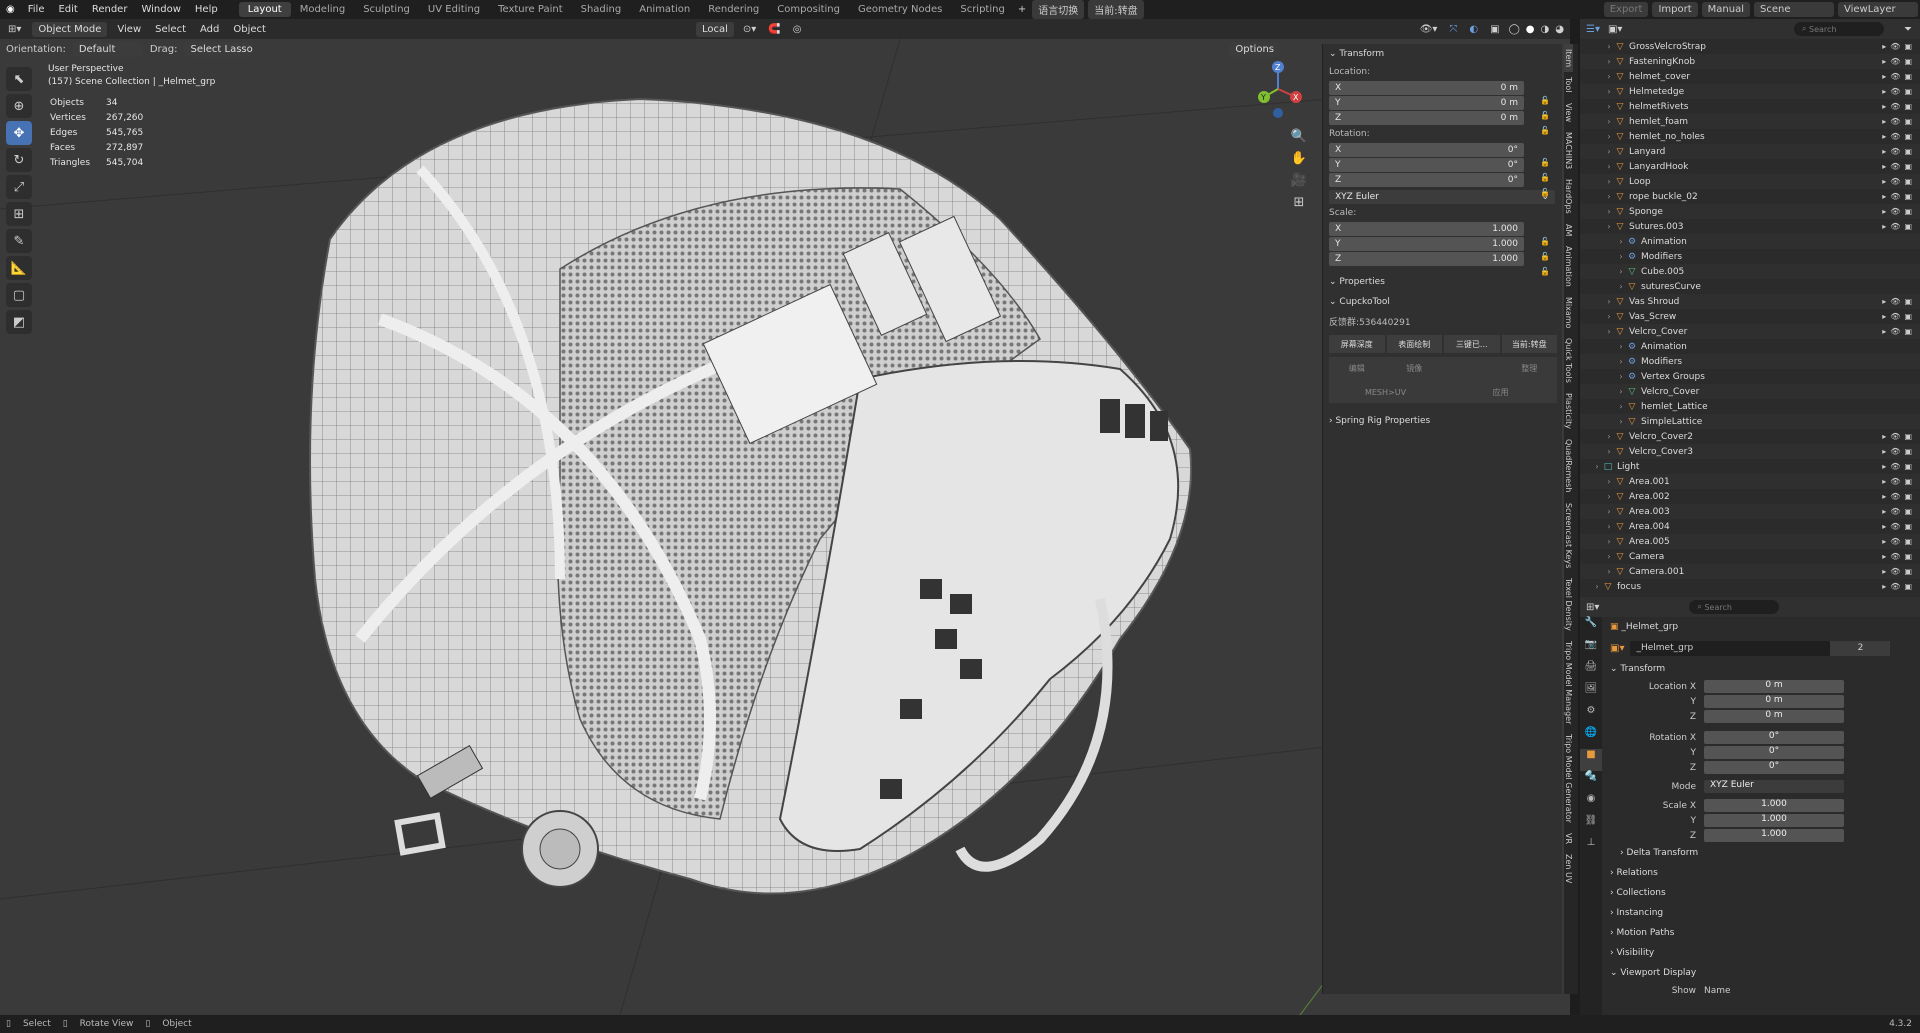  I want to click on outliner-item: › ▽ Cube.005, so click(1750, 271).